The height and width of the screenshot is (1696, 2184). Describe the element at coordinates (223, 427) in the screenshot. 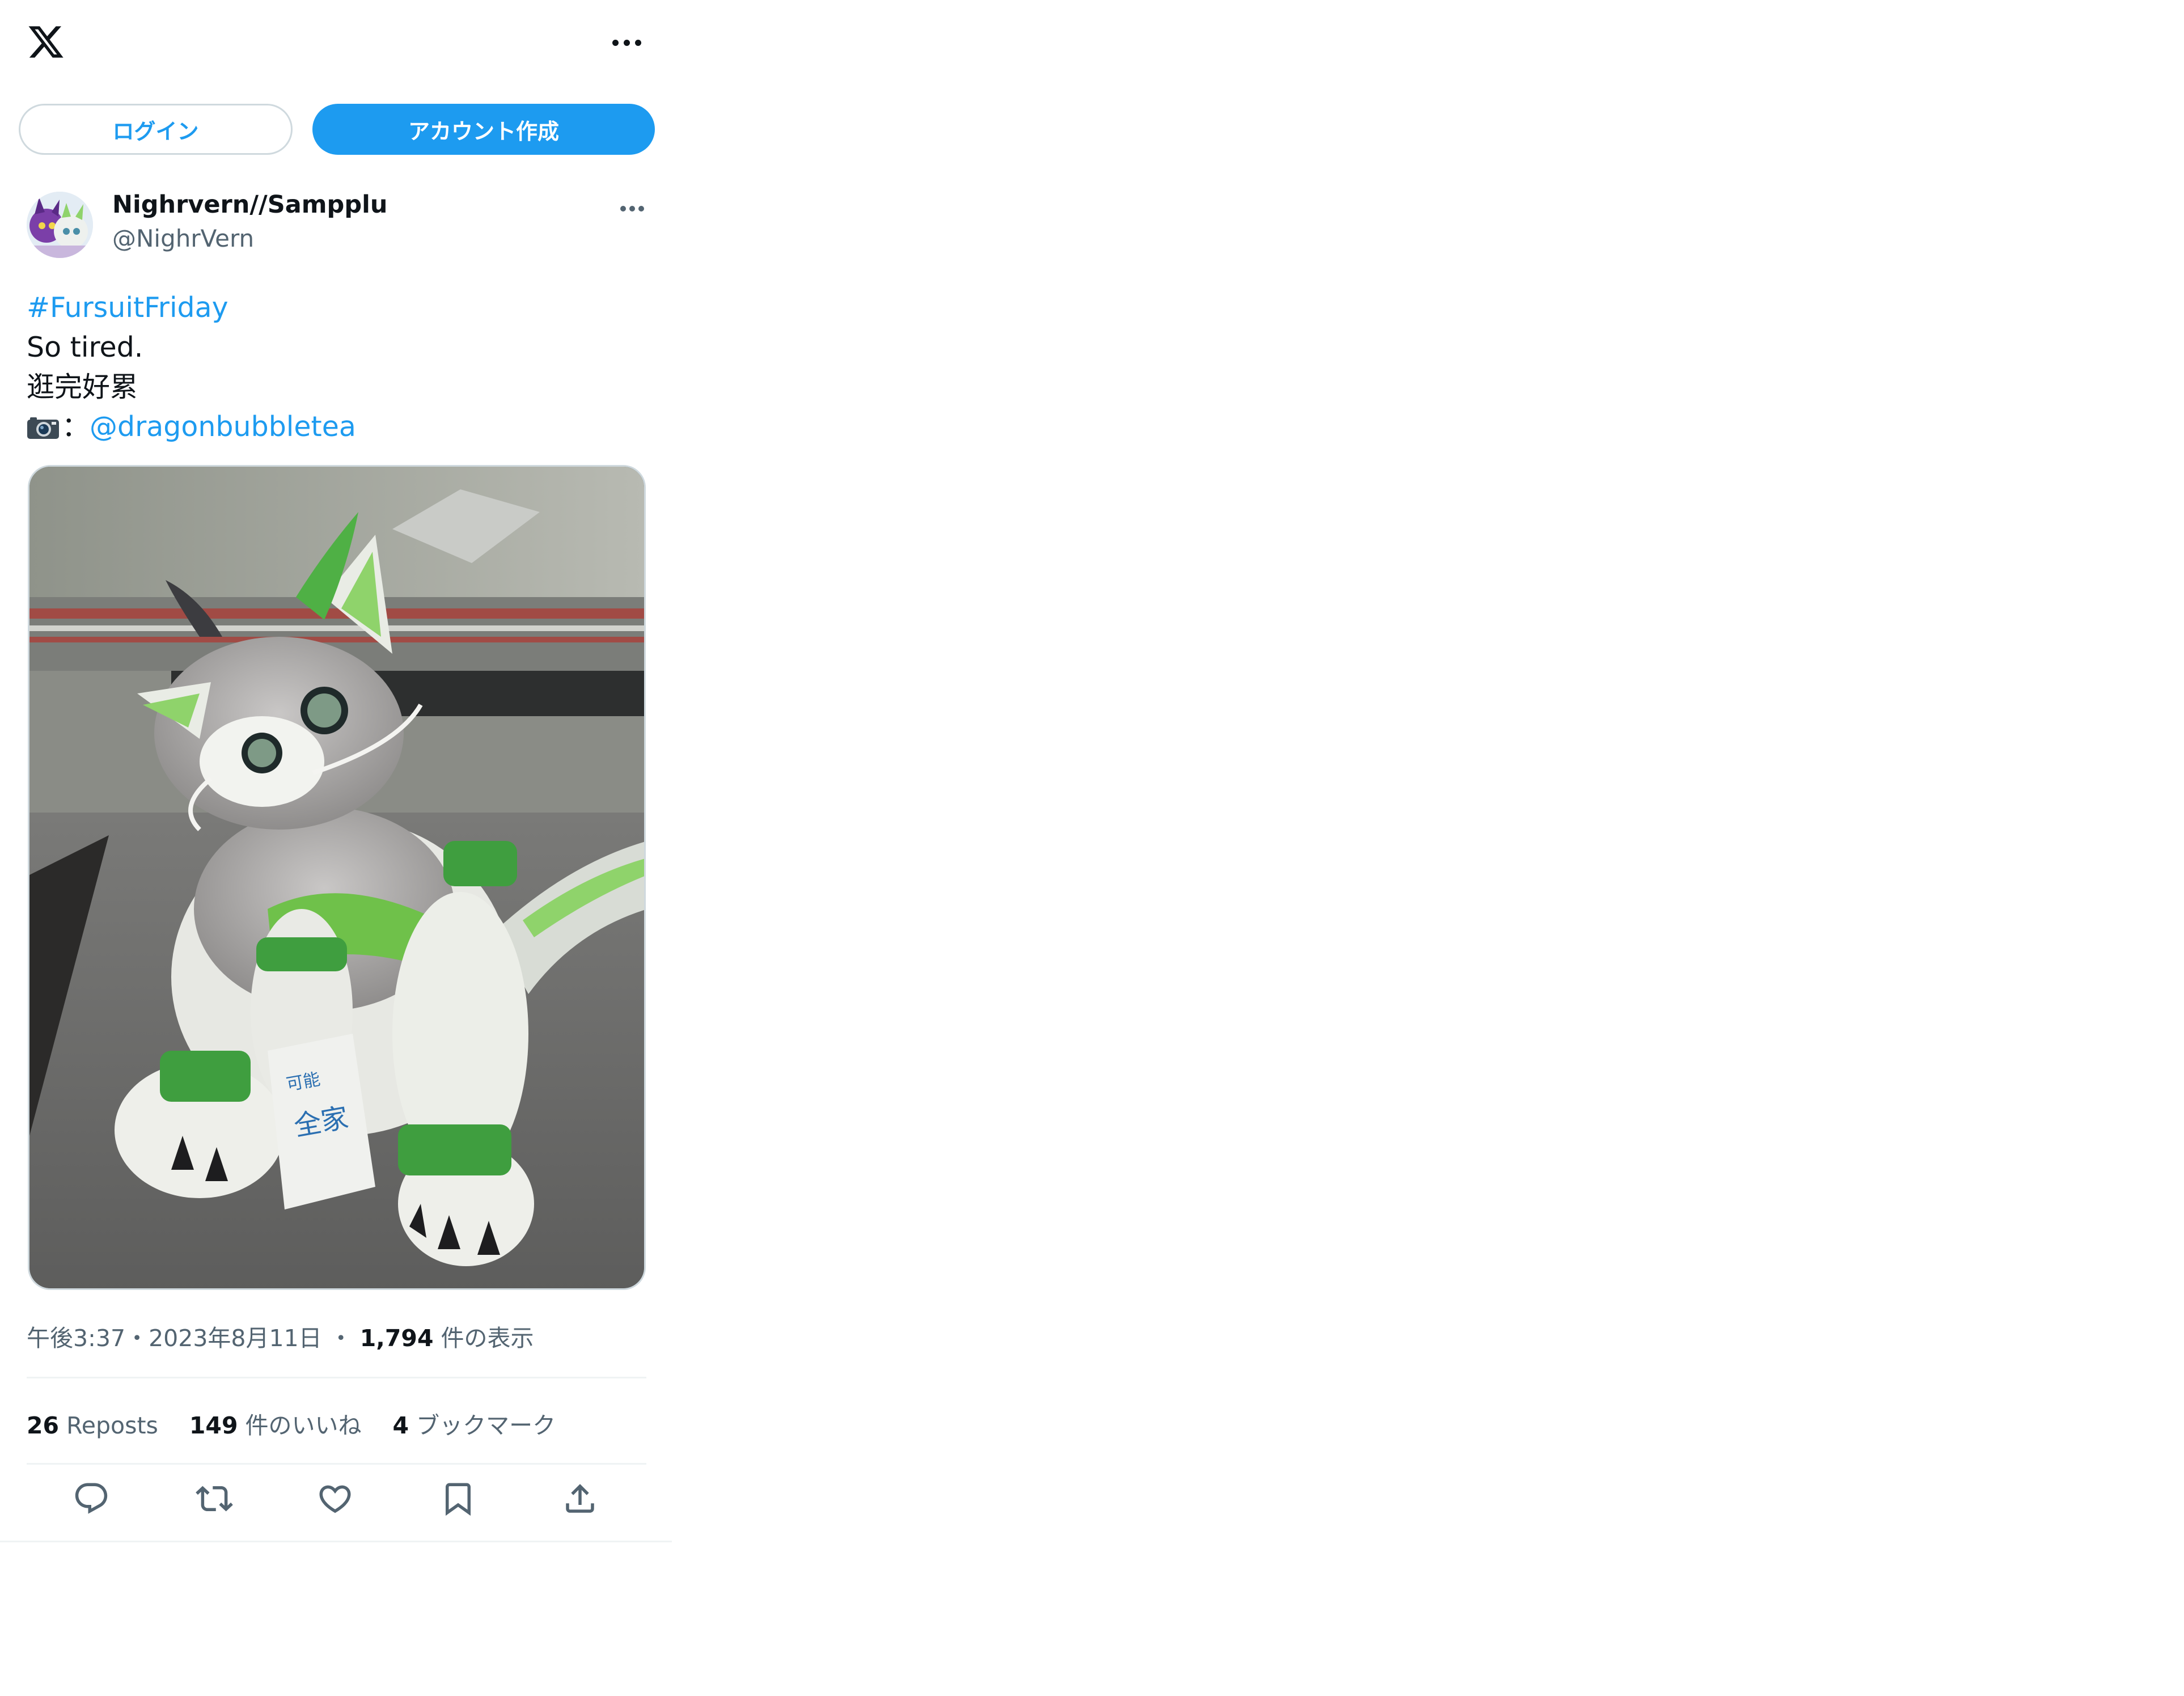

I see `mention-link: @dragonbubbletea` at that location.